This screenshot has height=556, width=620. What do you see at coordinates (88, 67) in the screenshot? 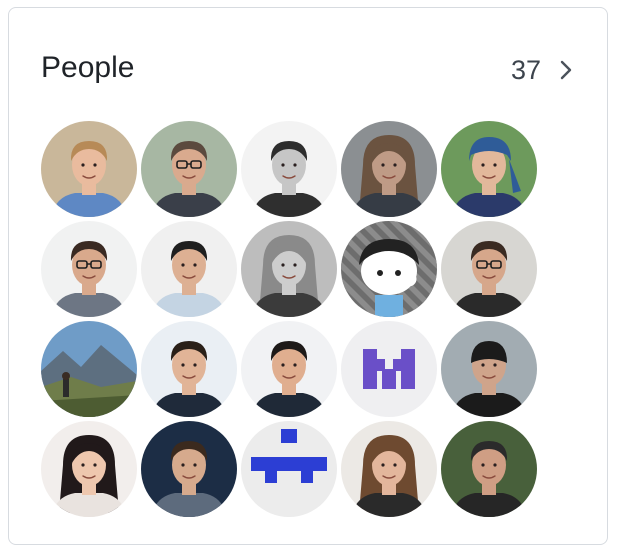
I see `people-heading: People` at bounding box center [88, 67].